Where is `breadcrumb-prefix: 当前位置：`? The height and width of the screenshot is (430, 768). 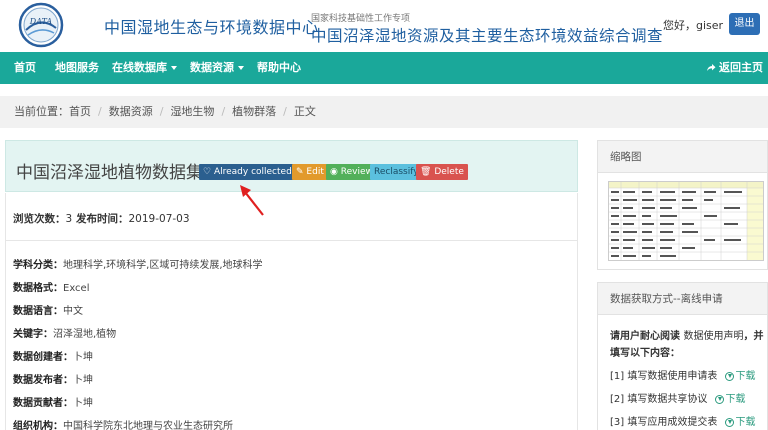 breadcrumb-prefix: 当前位置： is located at coordinates (41, 111).